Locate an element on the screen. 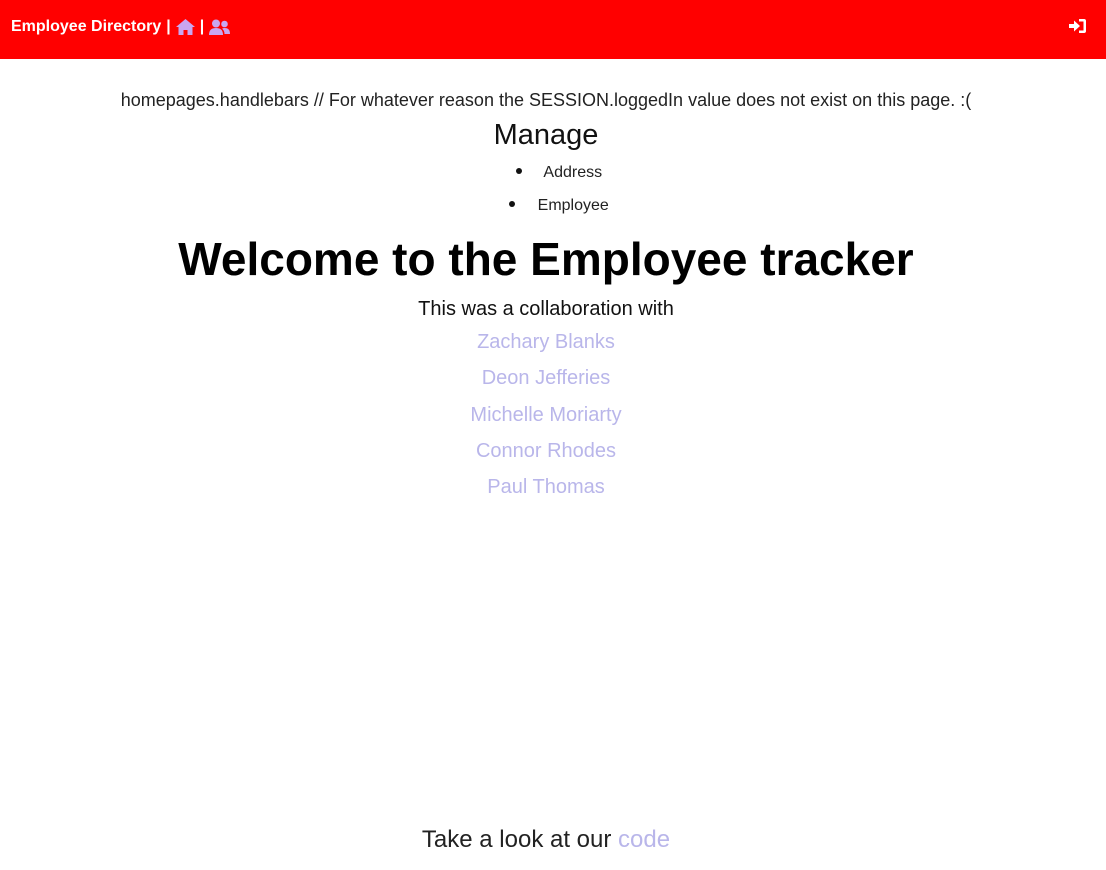  collaborator-item: Michelle Moriarty is located at coordinates (546, 420).